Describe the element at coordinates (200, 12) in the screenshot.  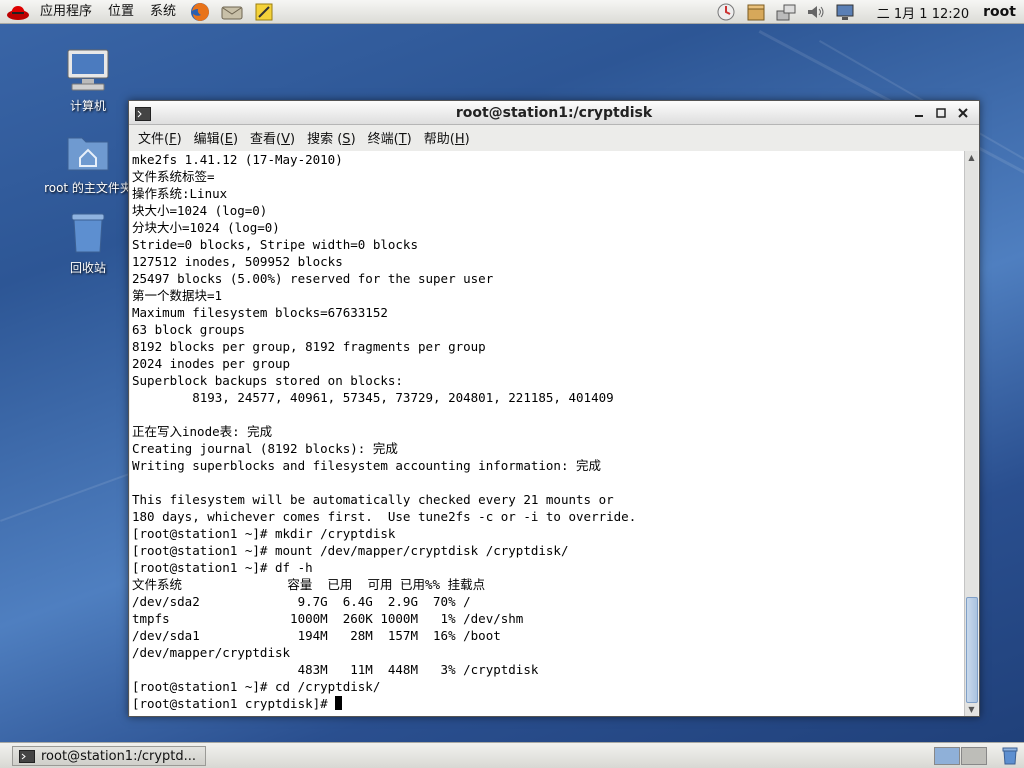
I see `firefox-icon` at that location.